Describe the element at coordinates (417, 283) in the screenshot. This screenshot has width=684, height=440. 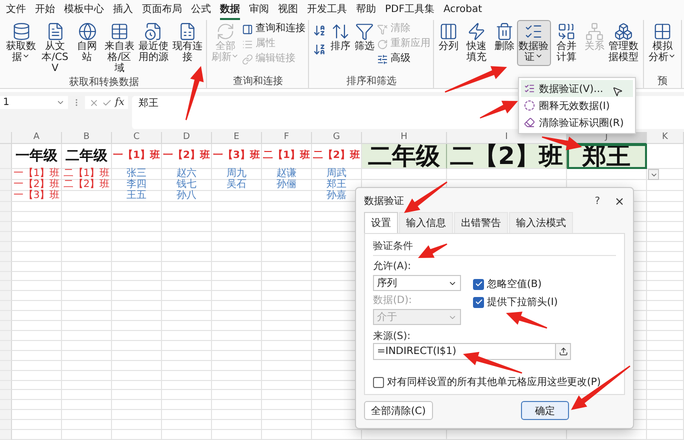
I see `allow-select: 序列` at that location.